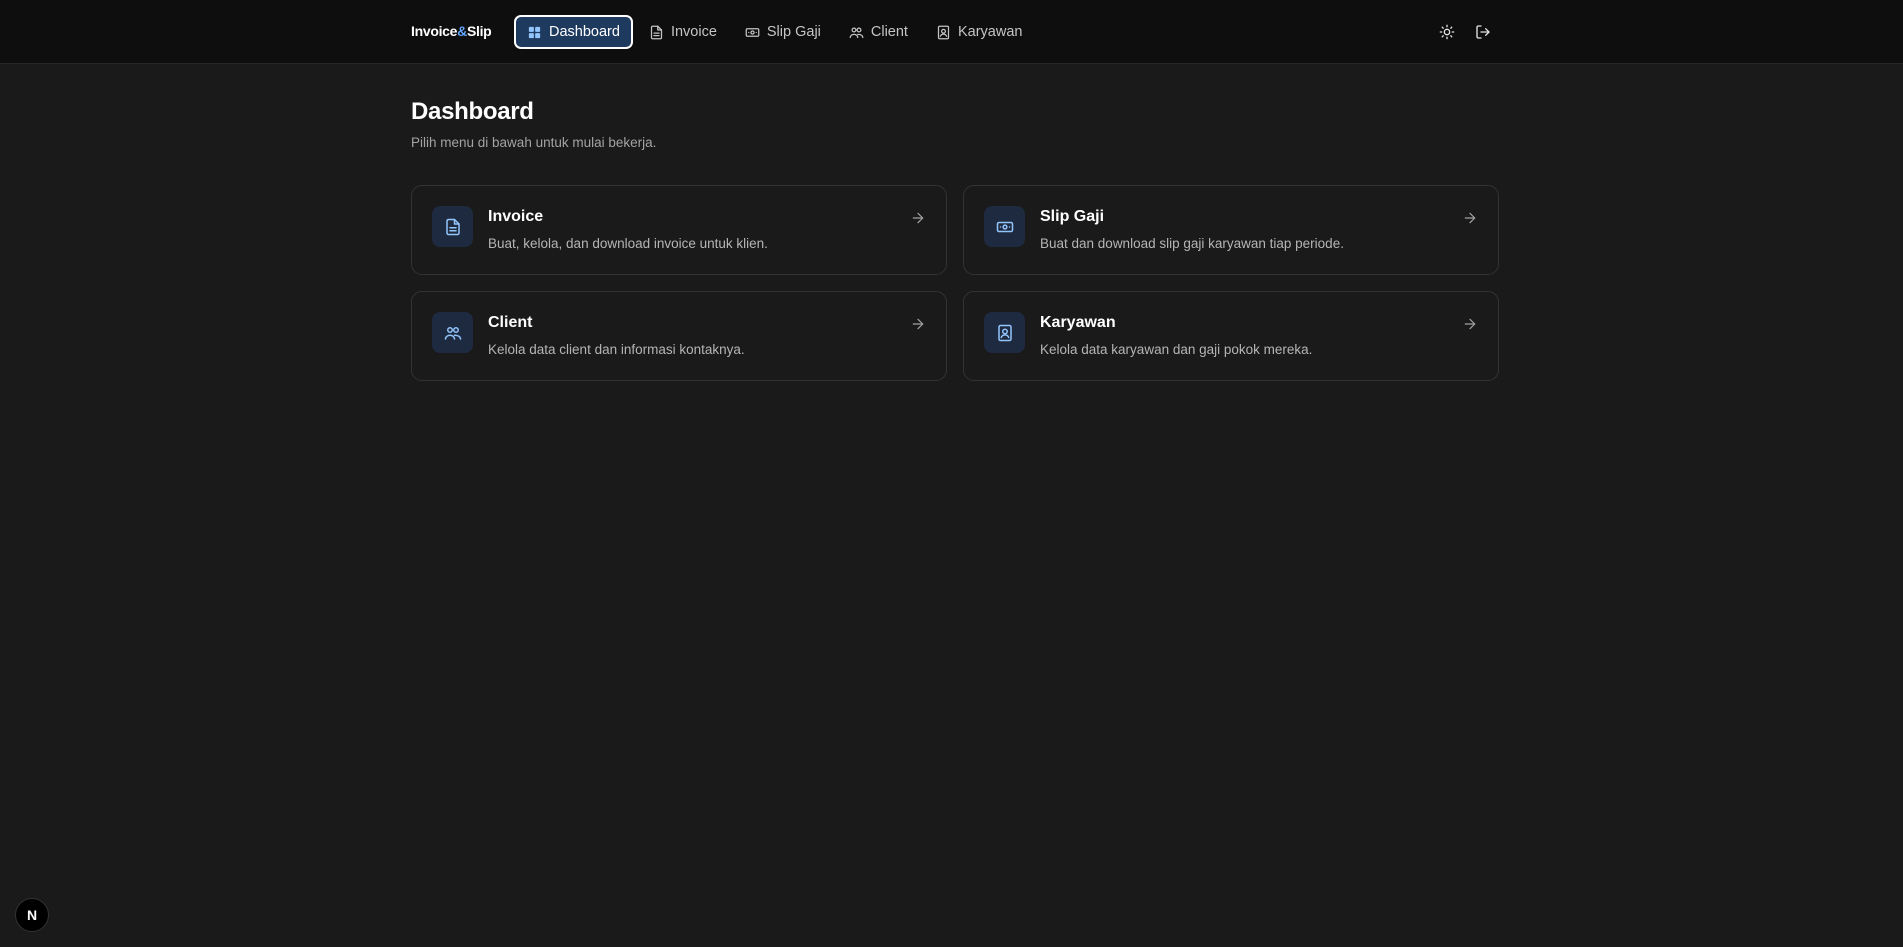 The width and height of the screenshot is (1903, 947). I want to click on dev-badge-label: N, so click(32, 915).